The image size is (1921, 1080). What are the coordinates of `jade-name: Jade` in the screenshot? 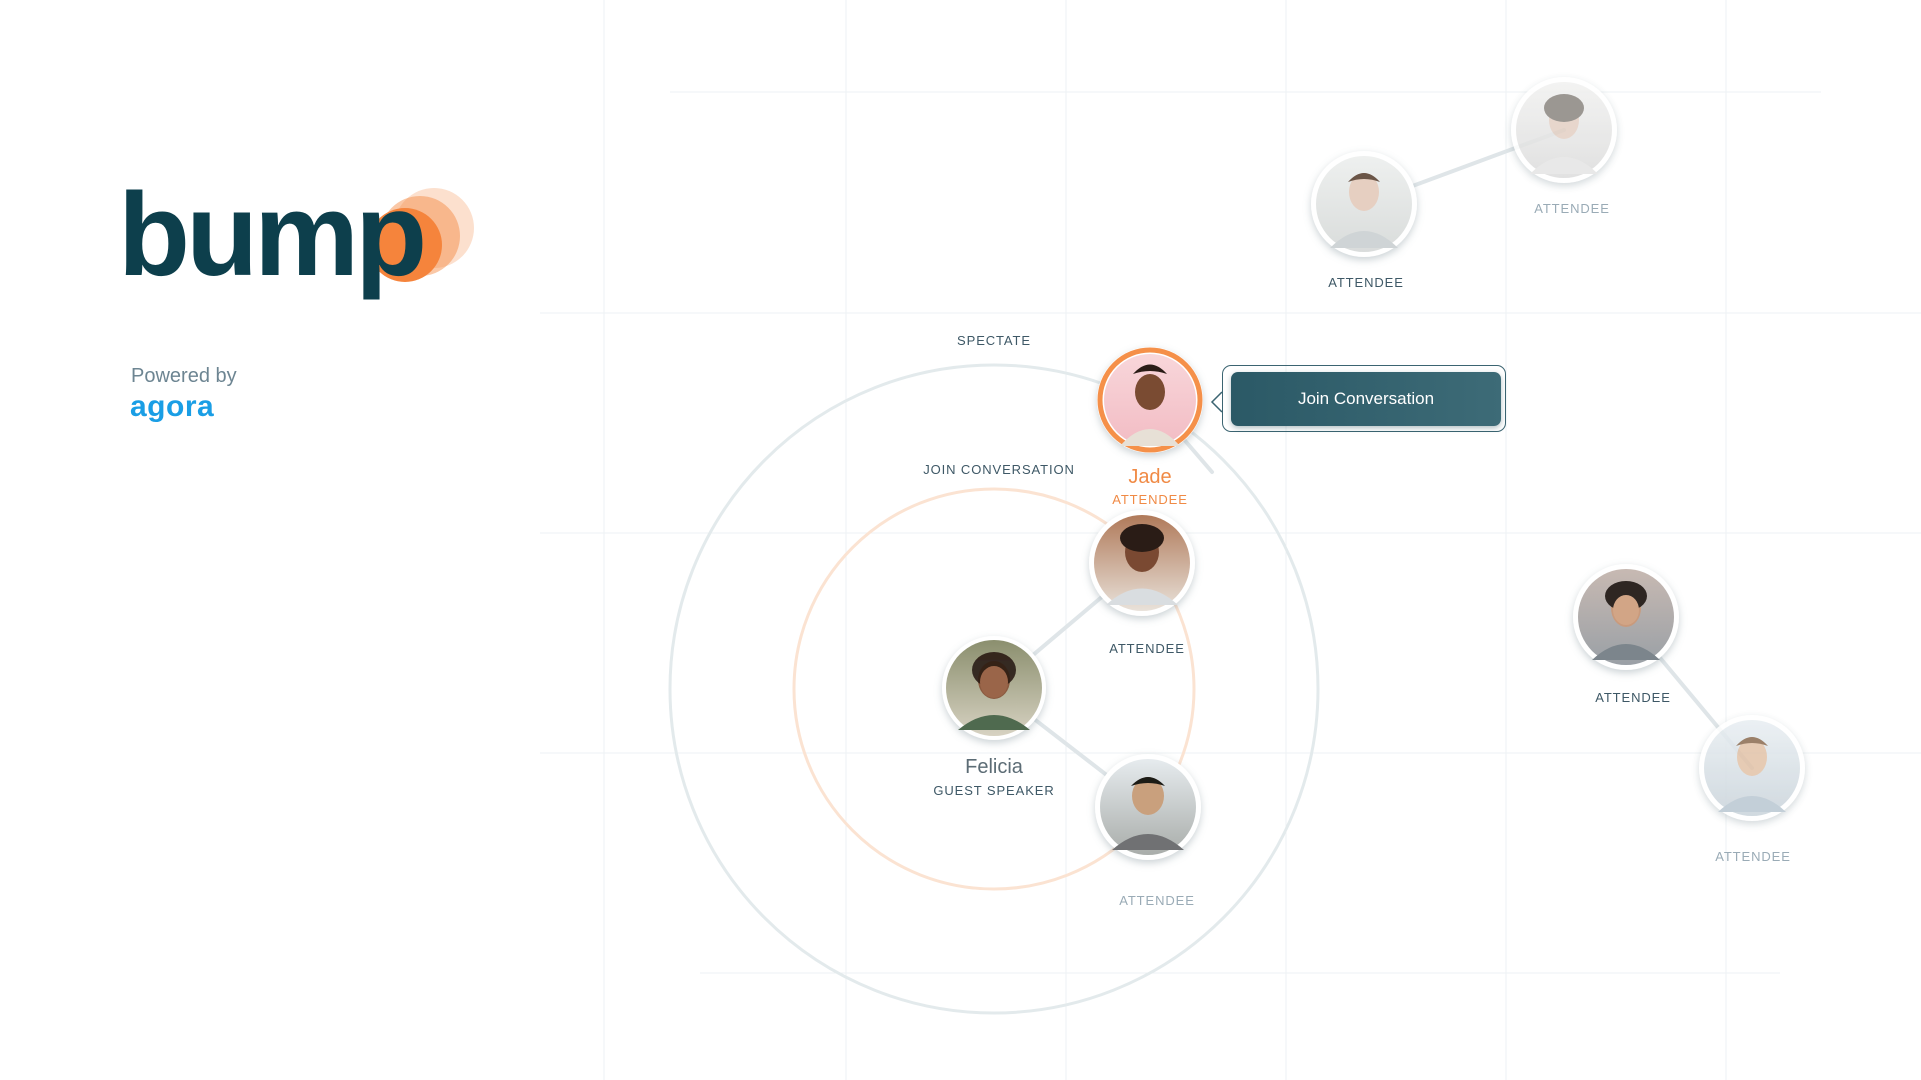 It's located at (1150, 477).